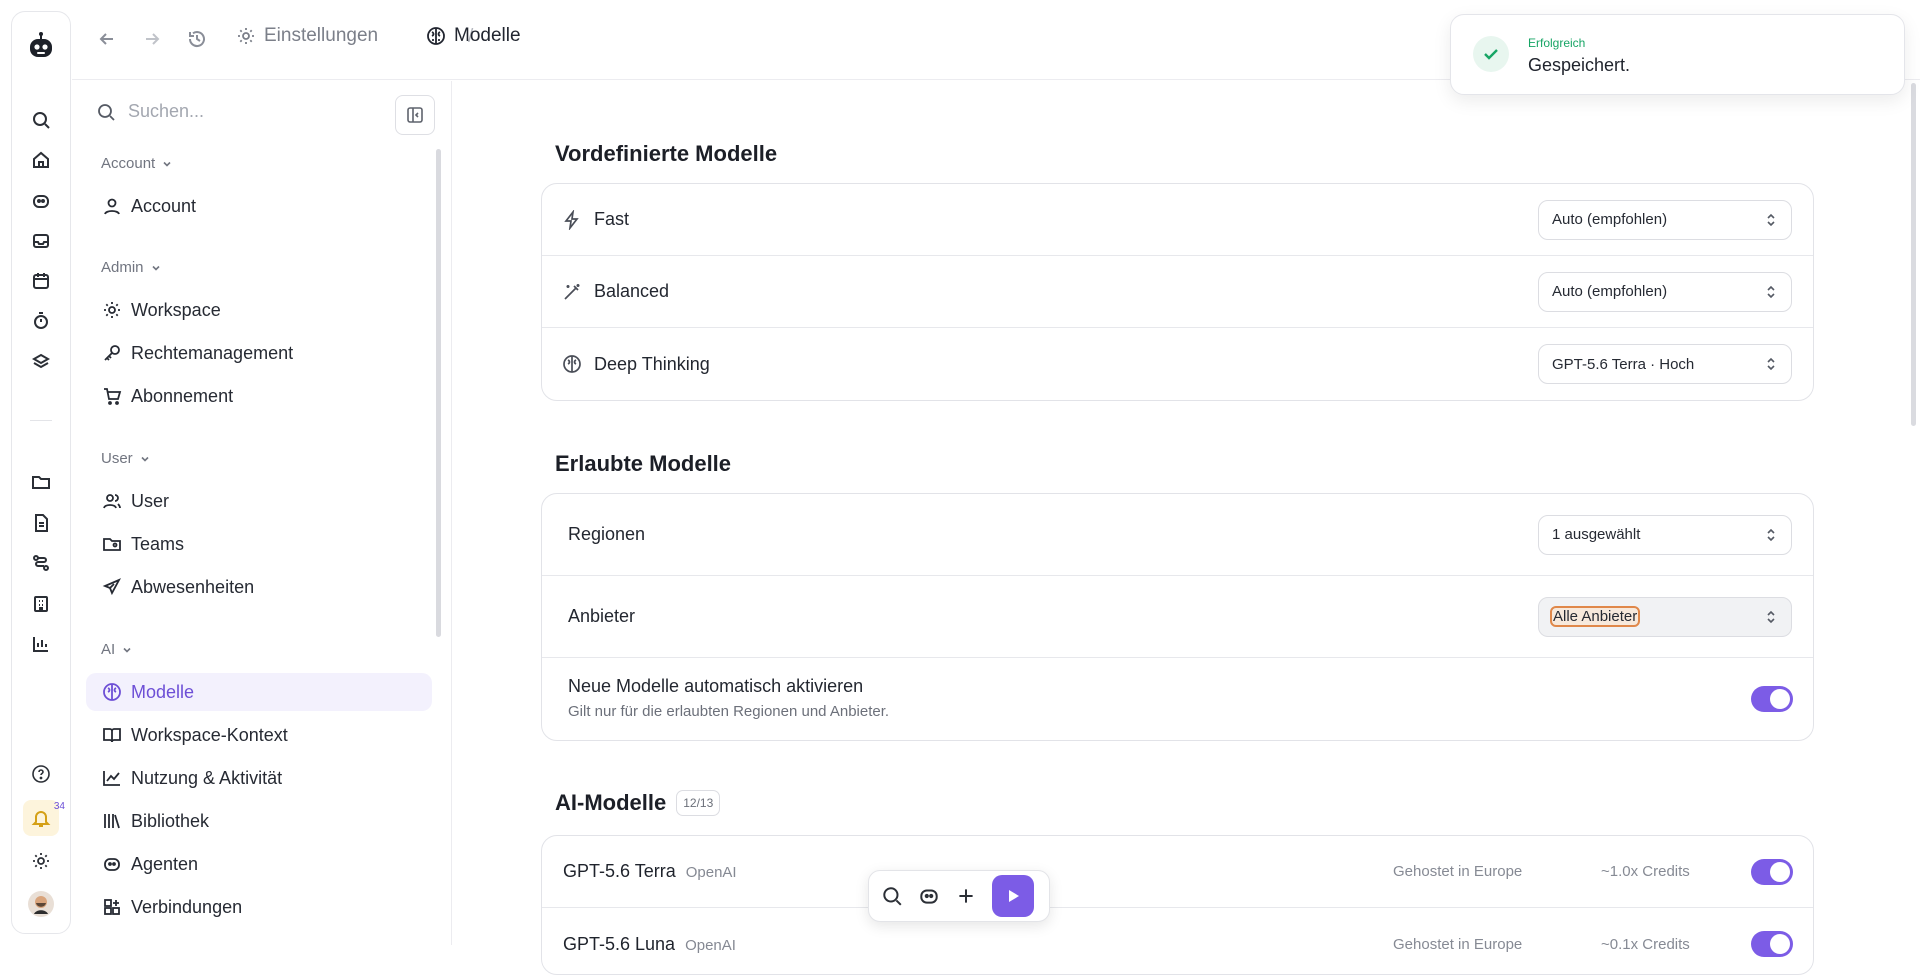 The height and width of the screenshot is (975, 1920). What do you see at coordinates (41, 523) in the screenshot?
I see `document-icon` at bounding box center [41, 523].